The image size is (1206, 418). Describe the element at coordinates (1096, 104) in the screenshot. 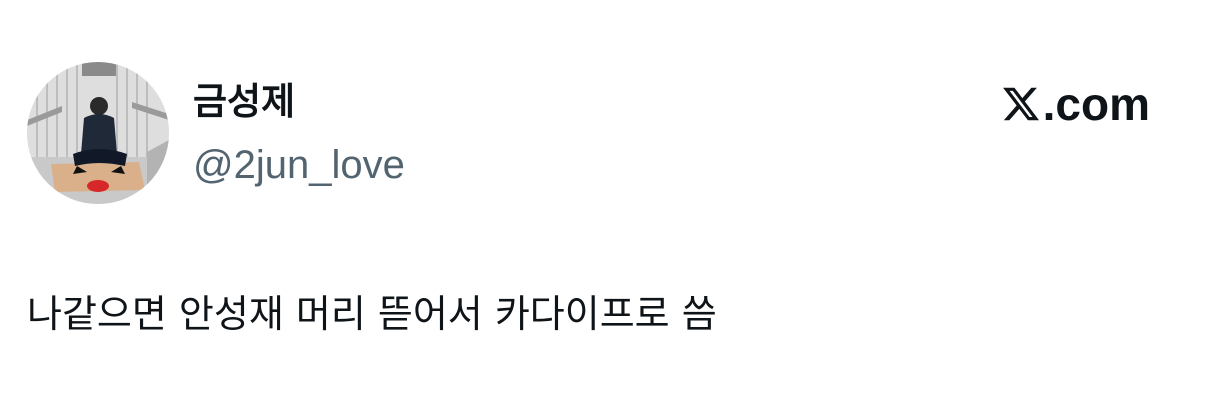

I see `brand-domain: .com` at that location.